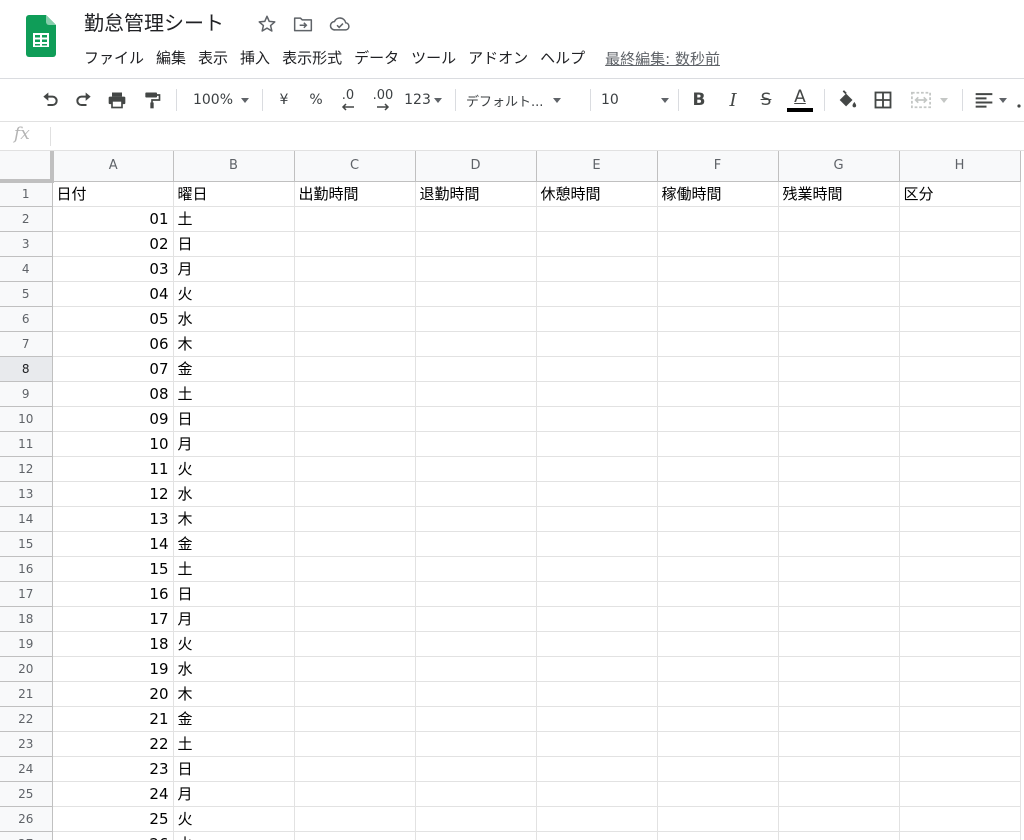 This screenshot has width=1024, height=840. Describe the element at coordinates (171, 58) in the screenshot. I see `menu-edit: 編集` at that location.